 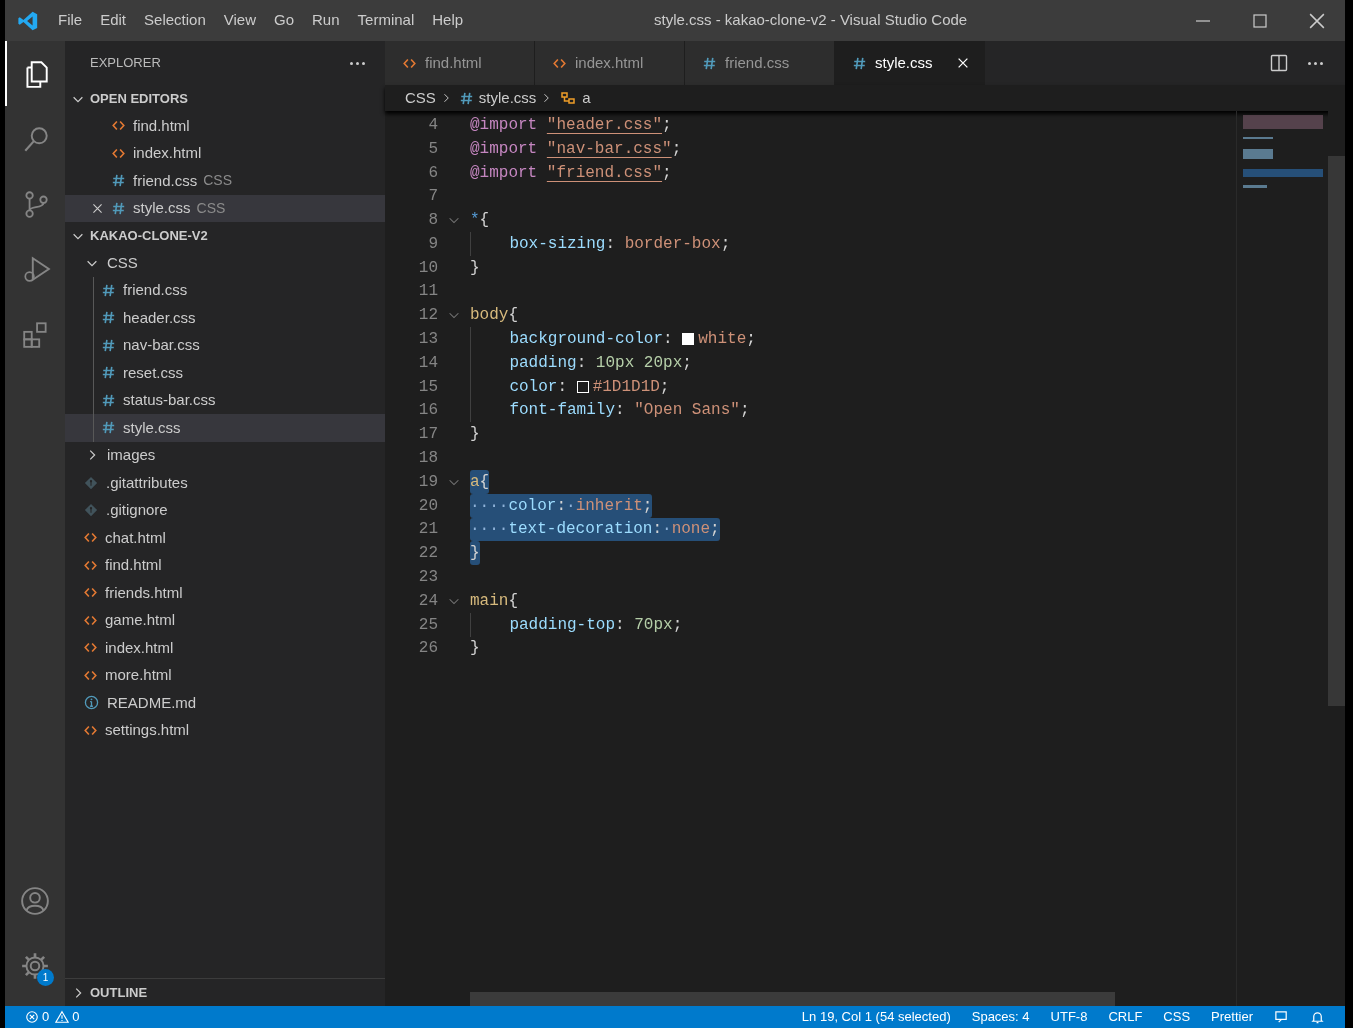 What do you see at coordinates (225, 510) in the screenshot?
I see `explorer-row: .gitignore` at bounding box center [225, 510].